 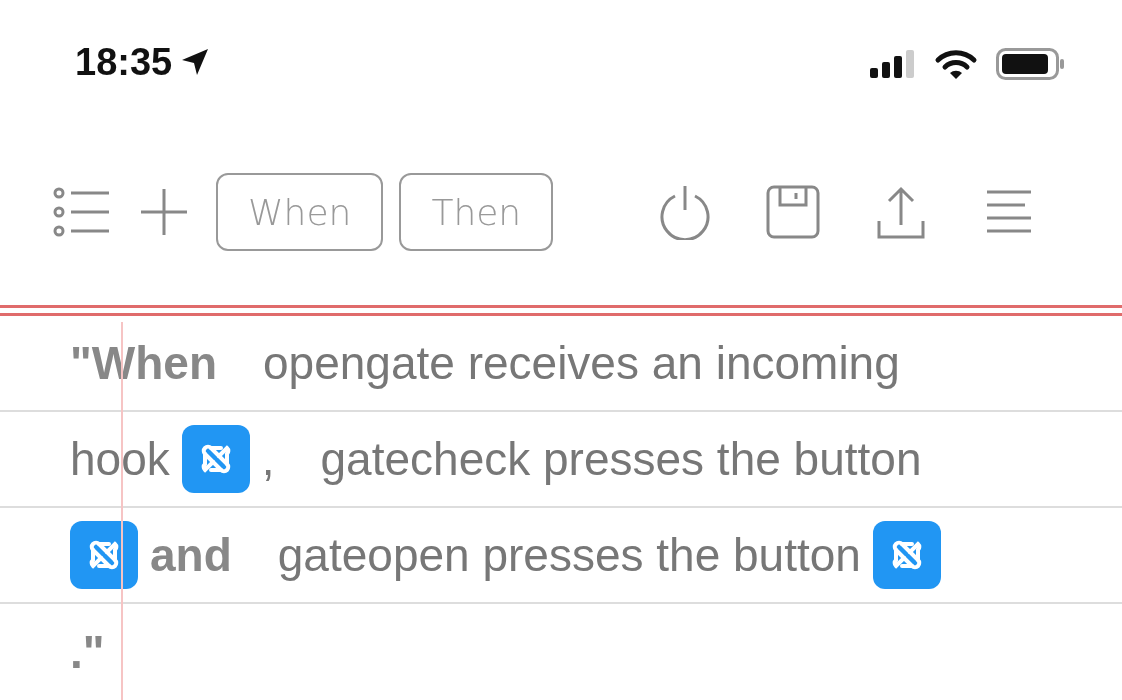 What do you see at coordinates (581, 363) in the screenshot?
I see `statement-text: opengate receives an incoming` at bounding box center [581, 363].